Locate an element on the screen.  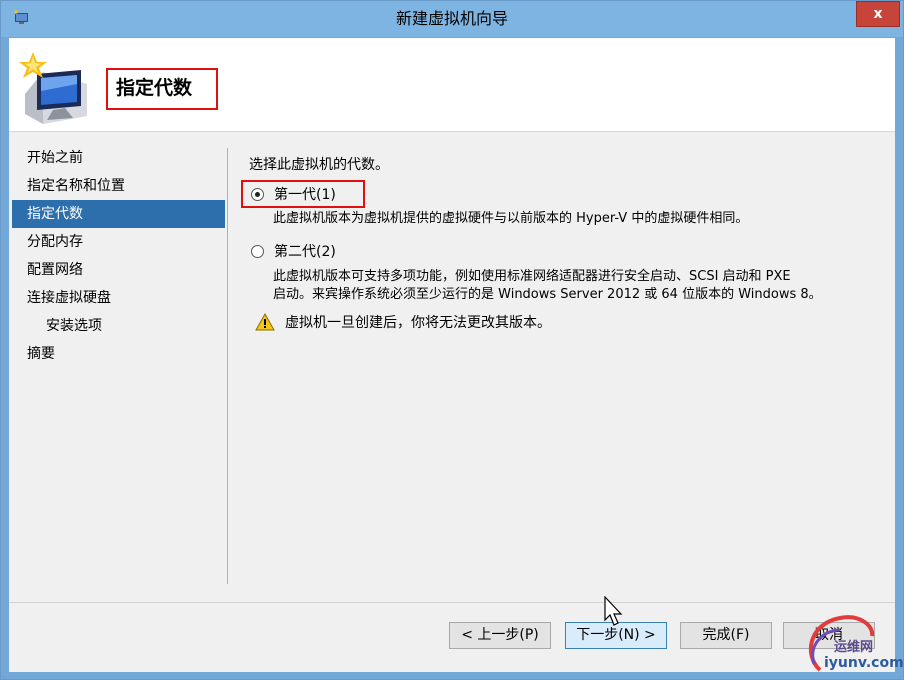
nav-item-before-you-begin: 开始之前 is located at coordinates (117, 158).